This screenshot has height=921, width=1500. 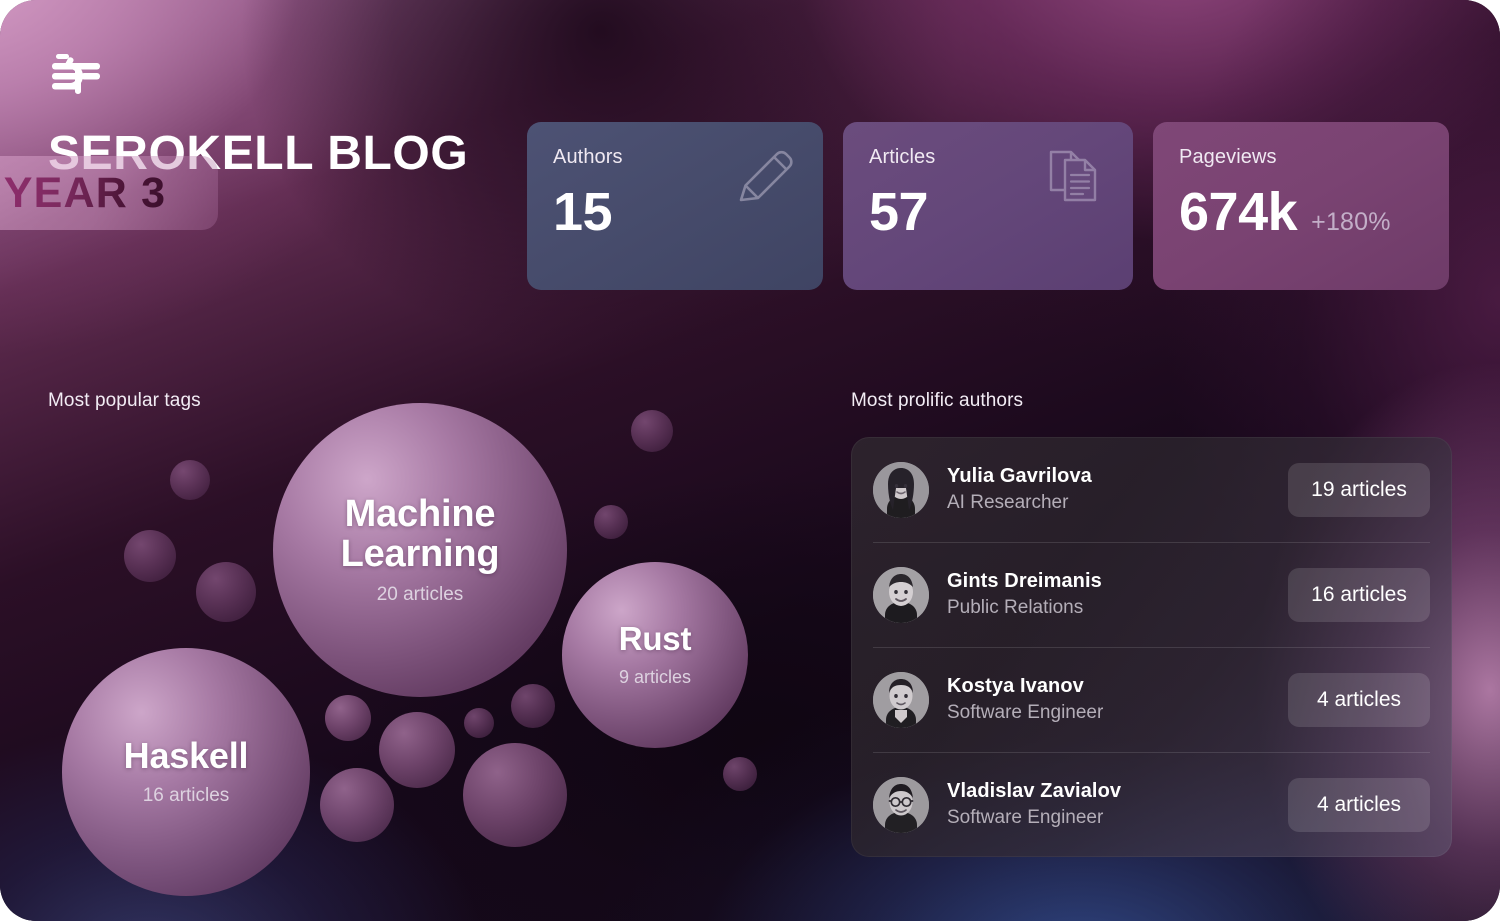 What do you see at coordinates (937, 400) in the screenshot?
I see `authors-section-title: Most prolific authors` at bounding box center [937, 400].